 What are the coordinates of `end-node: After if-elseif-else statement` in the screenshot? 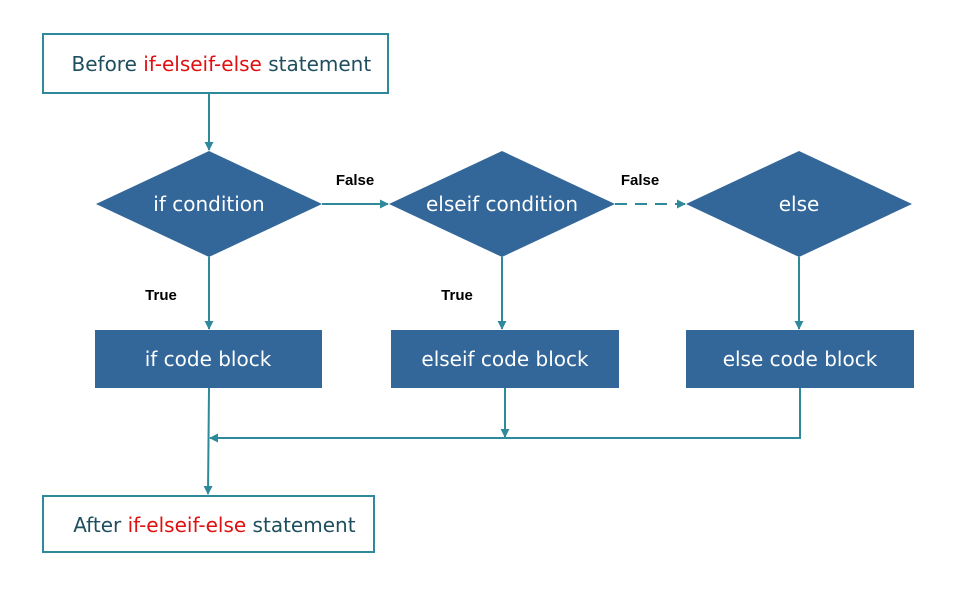 It's located at (208, 524).